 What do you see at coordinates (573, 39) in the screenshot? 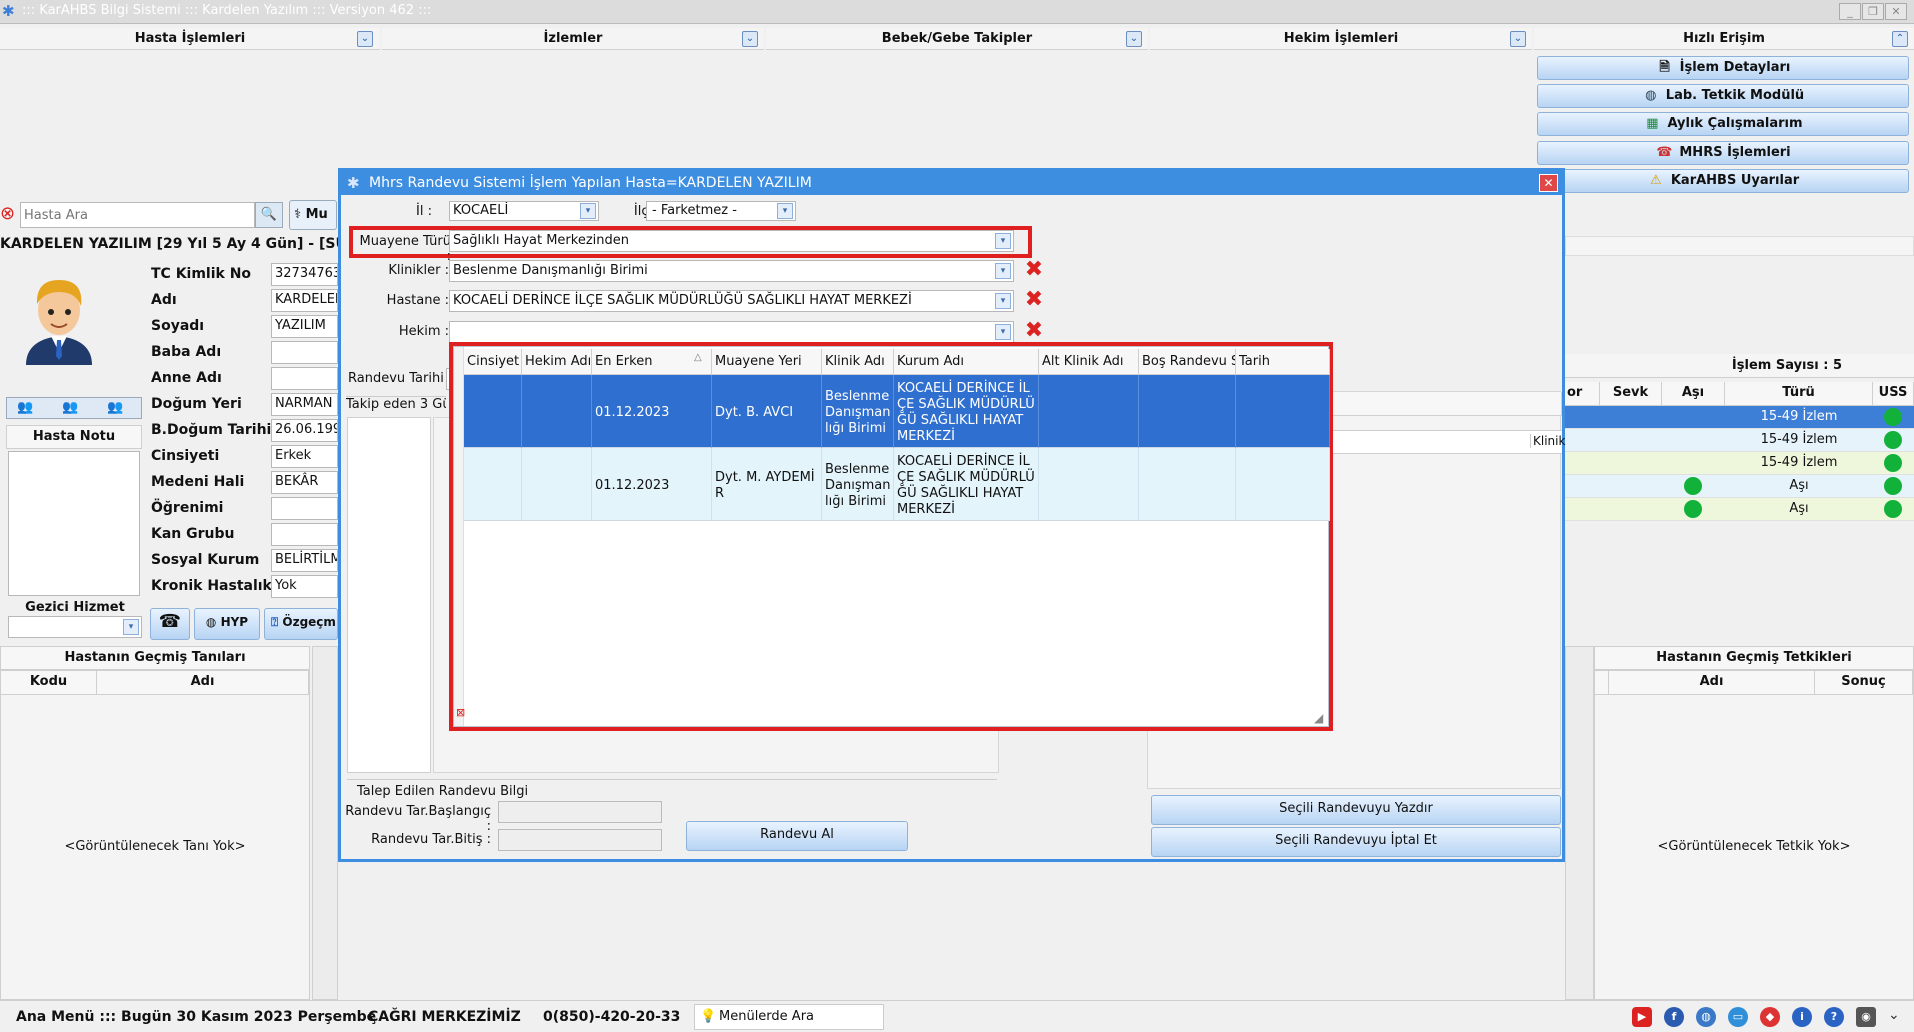
I see `menu-izlemler: İzlemler` at bounding box center [573, 39].